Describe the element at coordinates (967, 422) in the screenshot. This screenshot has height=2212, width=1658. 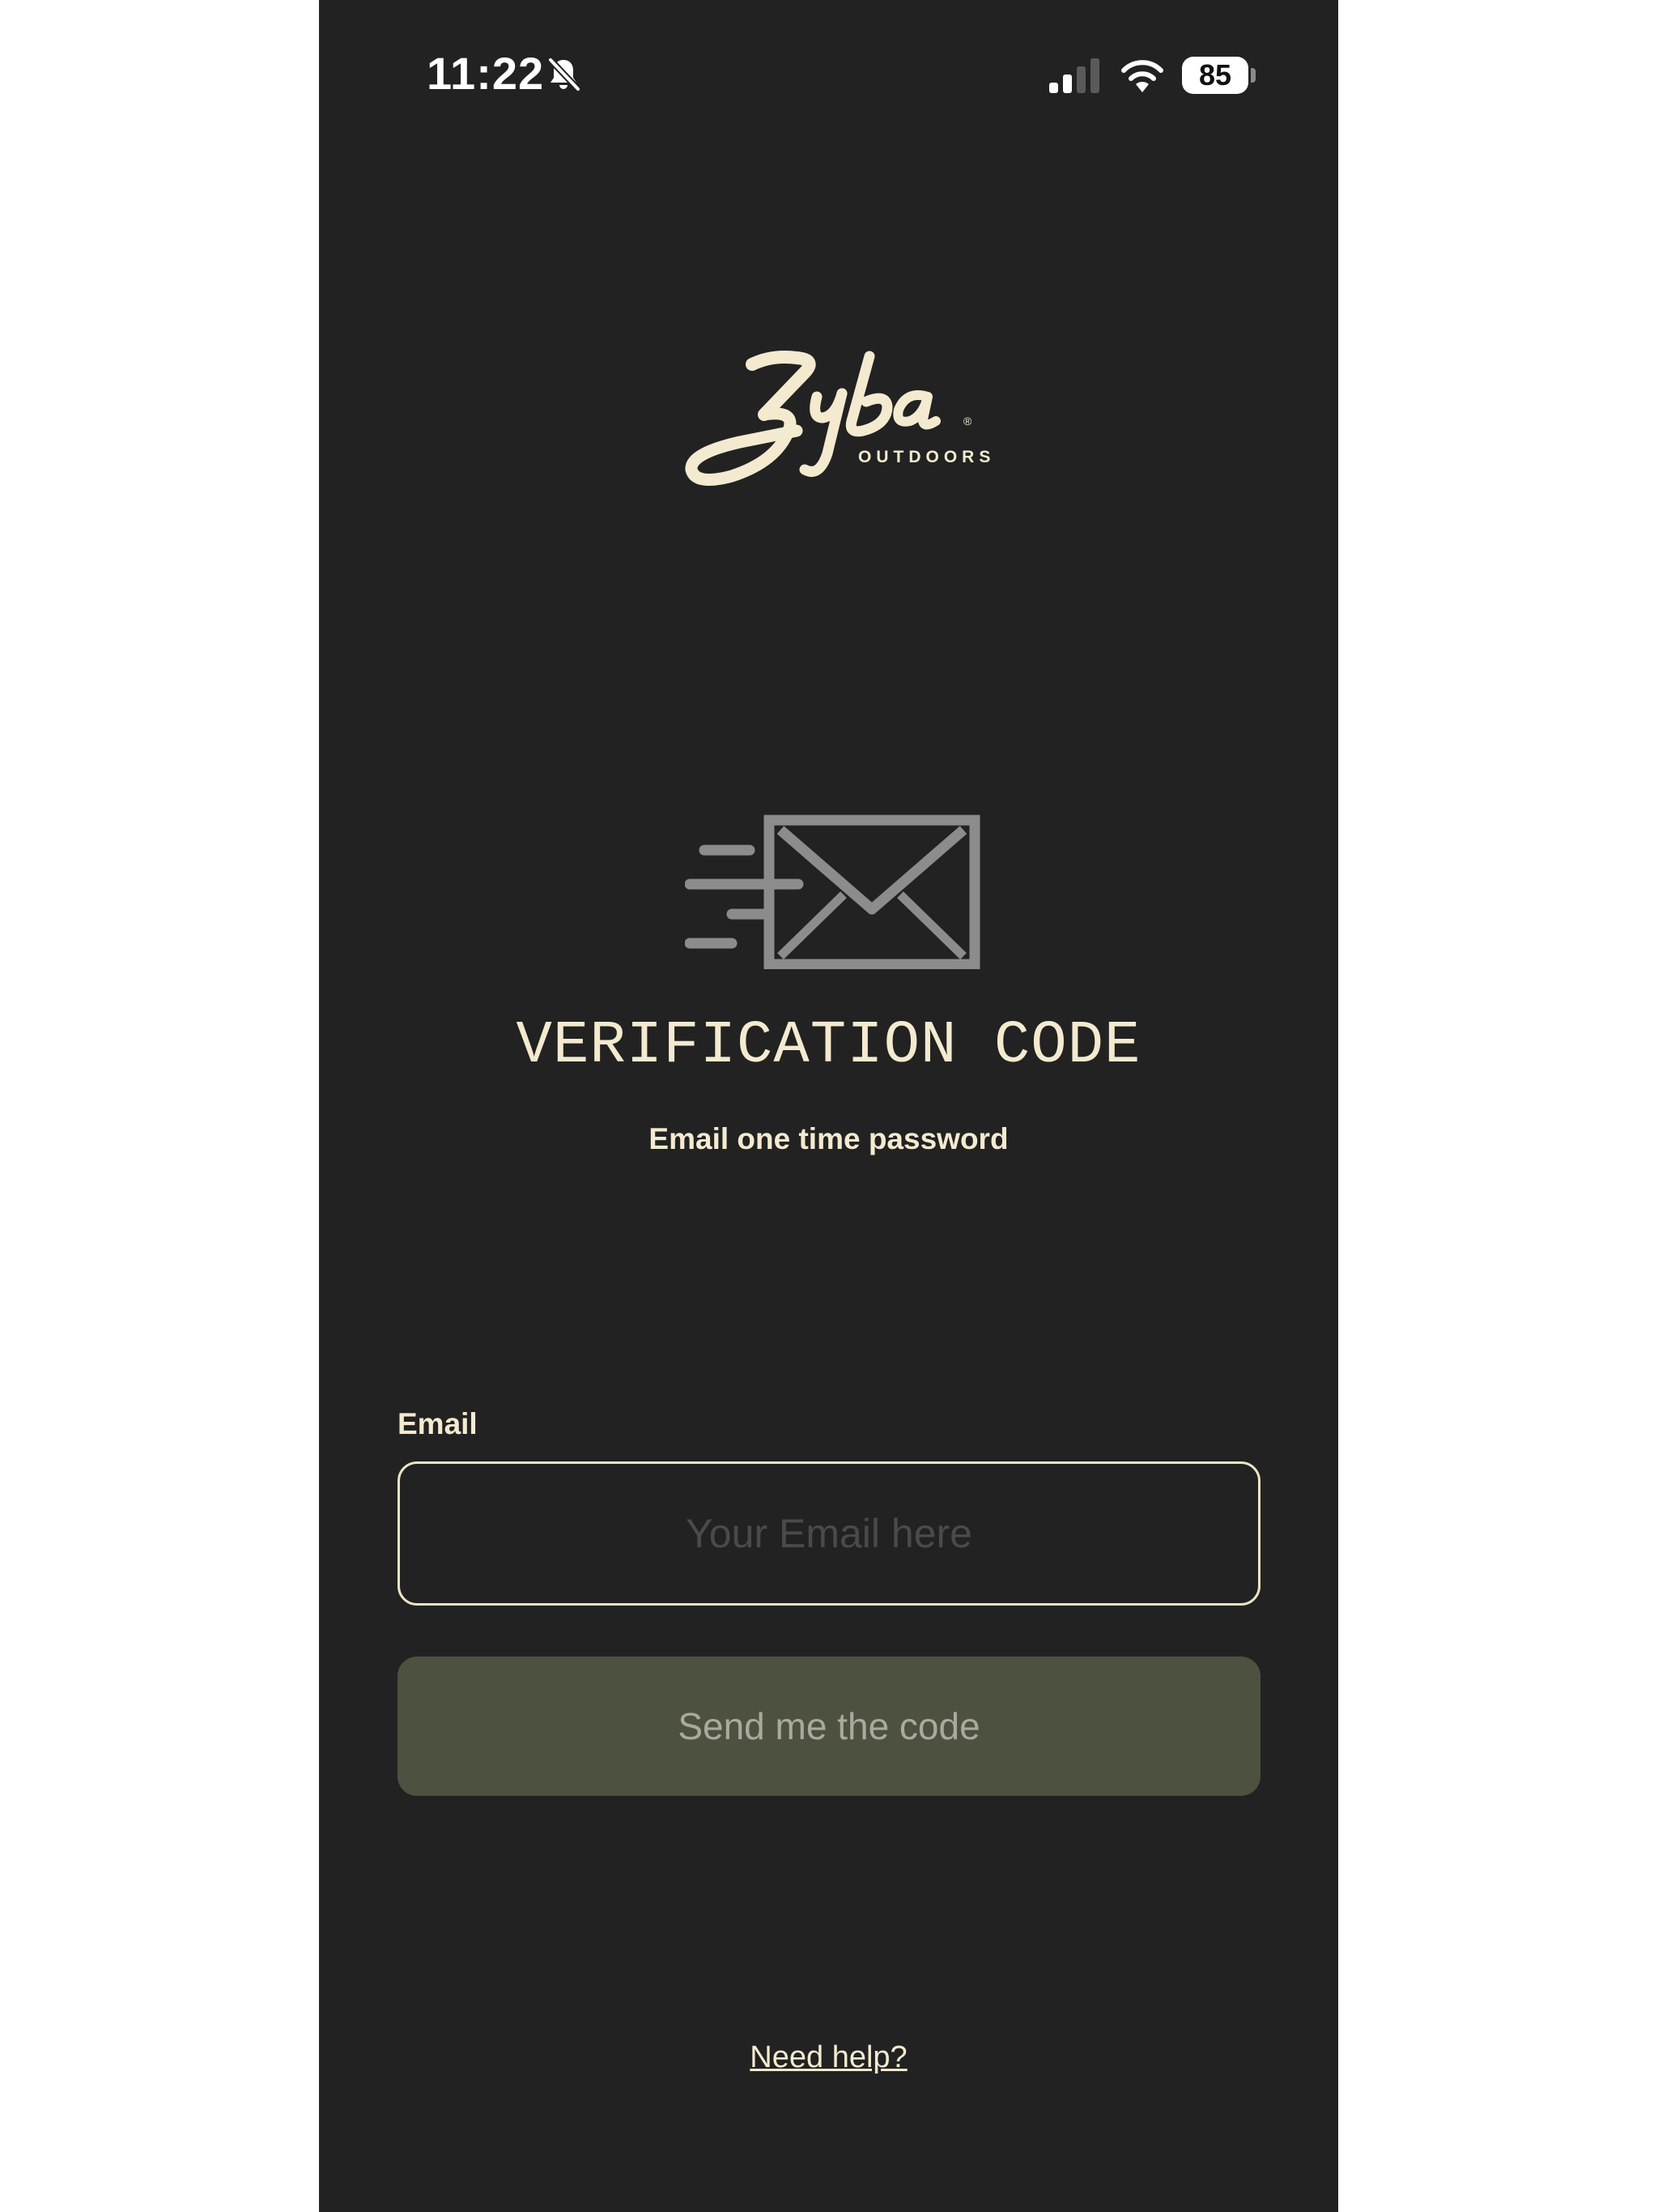
I see `logo-registered-mark: ®` at that location.